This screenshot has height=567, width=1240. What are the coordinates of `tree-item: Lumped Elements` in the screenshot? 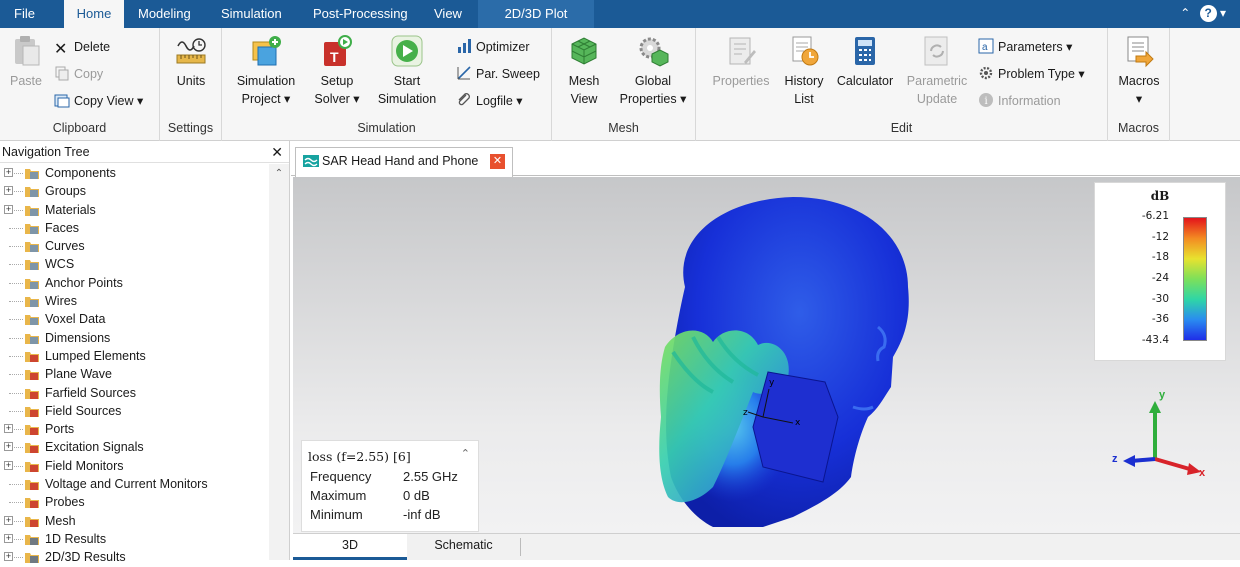 It's located at (135, 356).